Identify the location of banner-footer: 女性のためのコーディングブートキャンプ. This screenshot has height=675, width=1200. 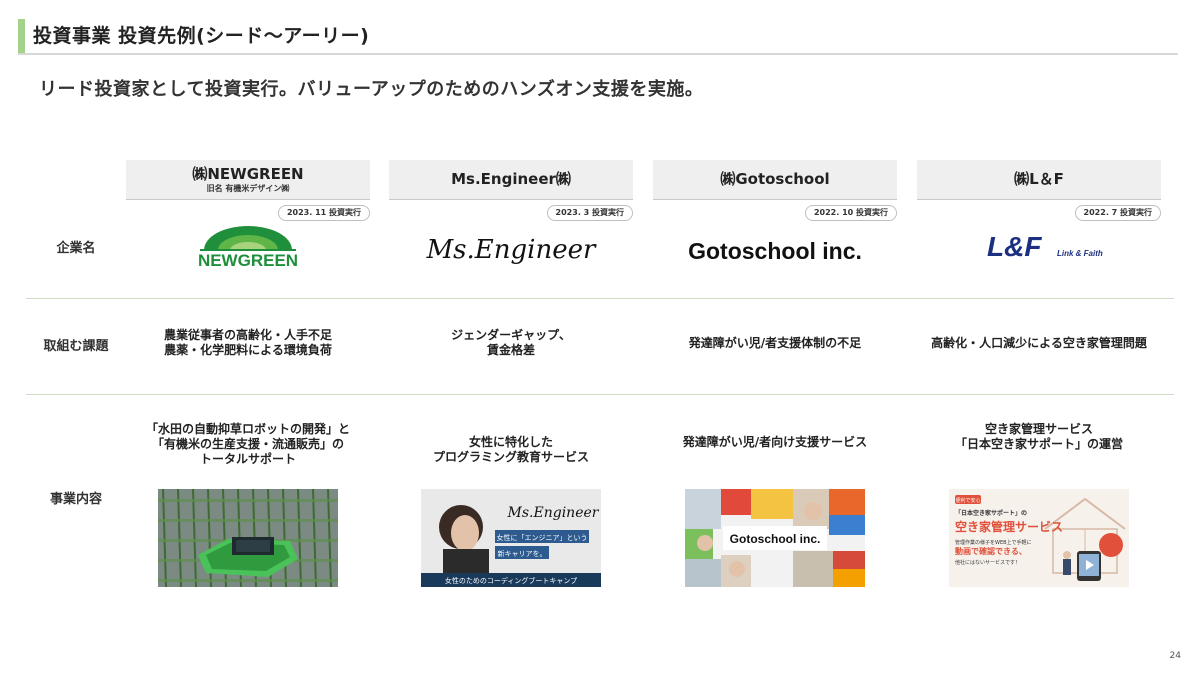
(511, 580).